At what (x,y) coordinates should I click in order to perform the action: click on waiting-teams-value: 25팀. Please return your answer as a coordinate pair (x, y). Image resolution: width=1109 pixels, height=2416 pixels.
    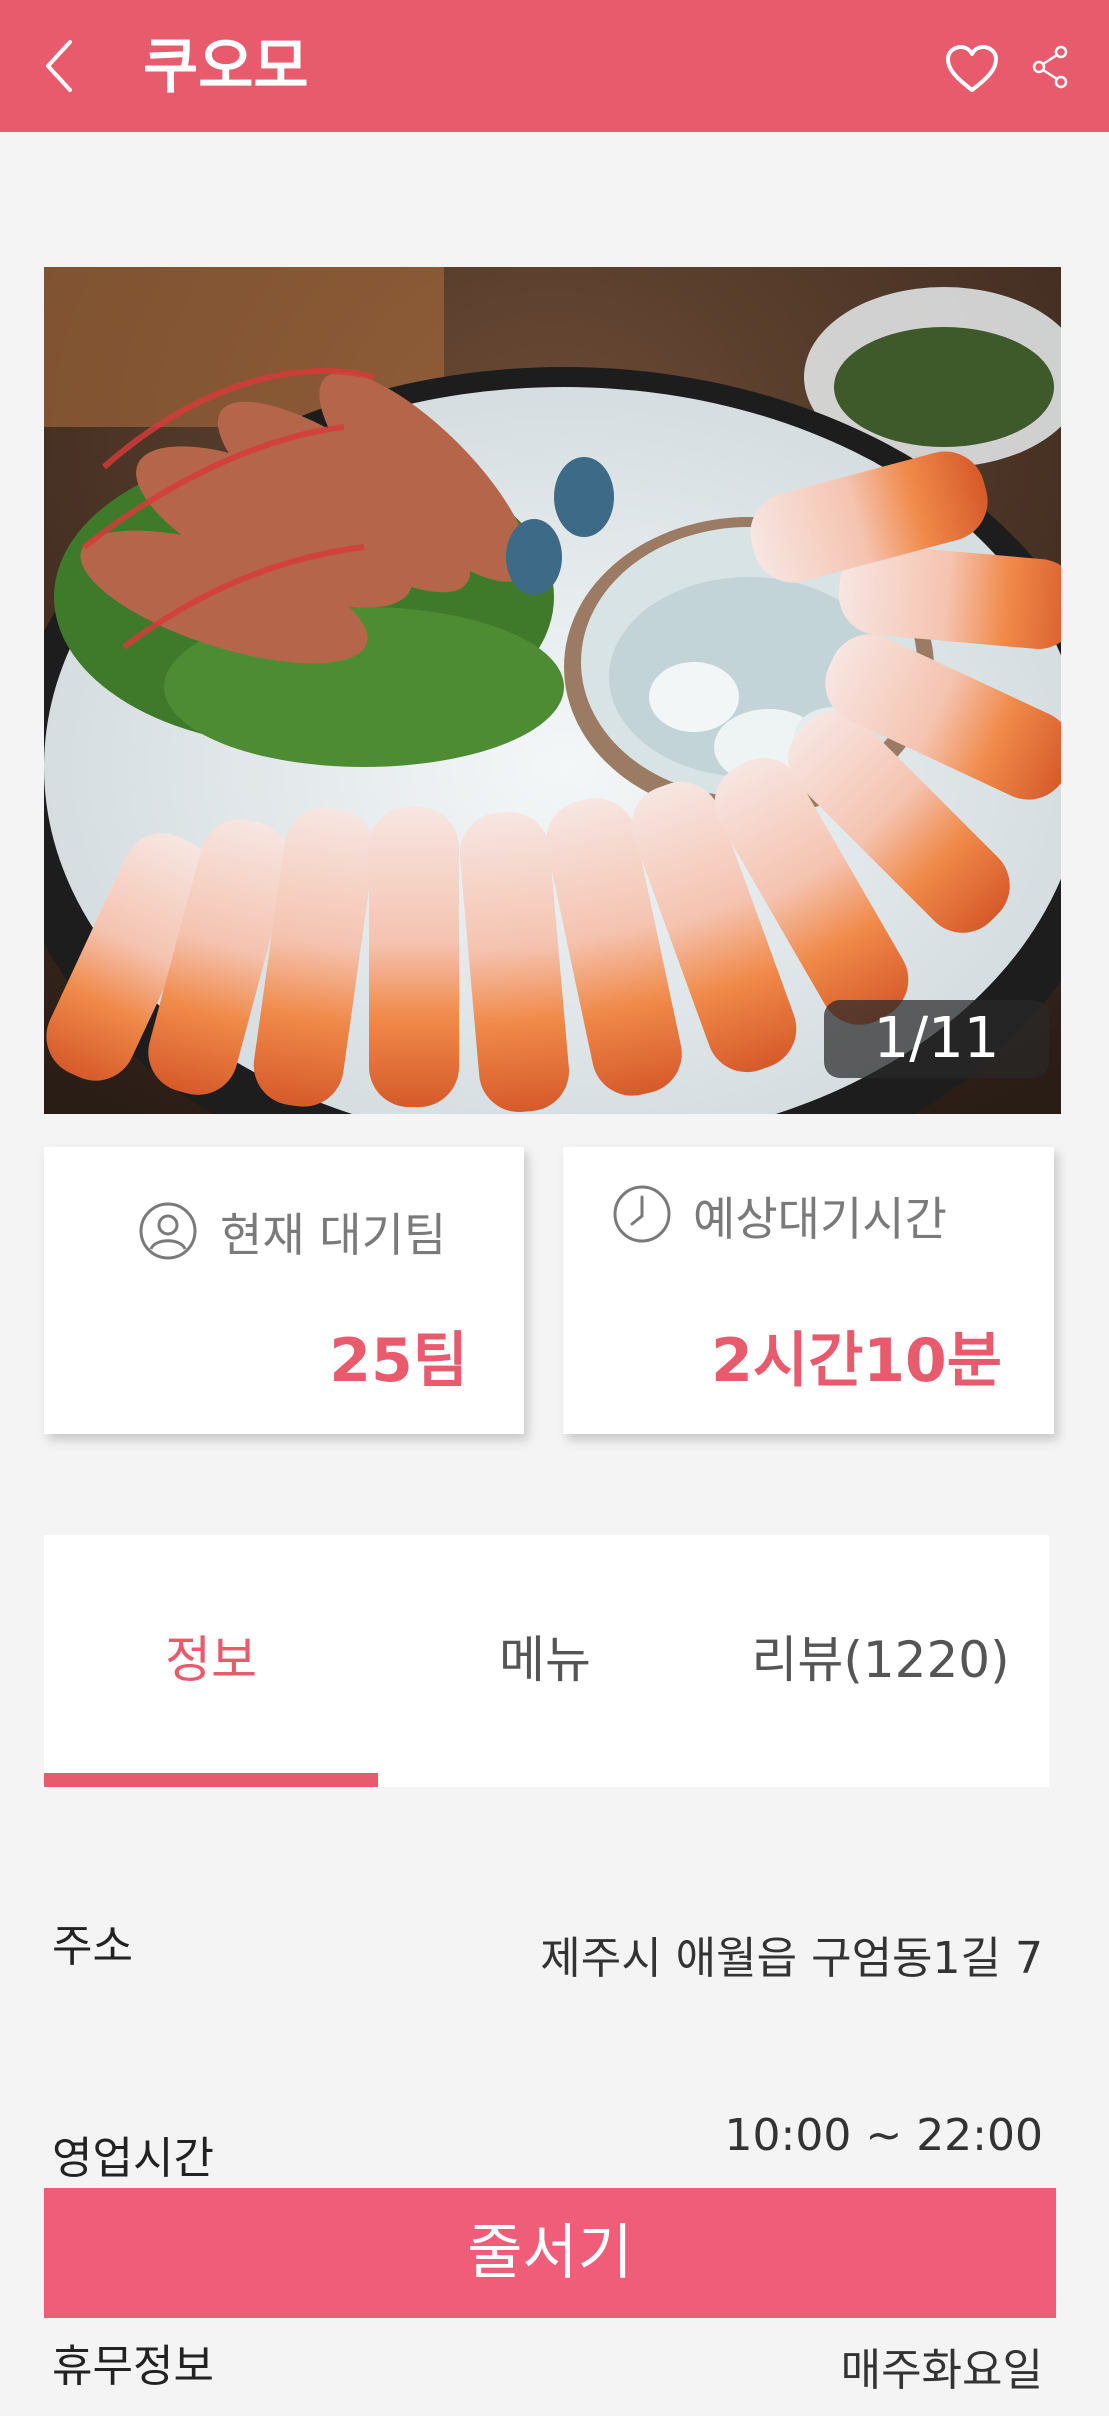
    Looking at the image, I should click on (398, 1361).